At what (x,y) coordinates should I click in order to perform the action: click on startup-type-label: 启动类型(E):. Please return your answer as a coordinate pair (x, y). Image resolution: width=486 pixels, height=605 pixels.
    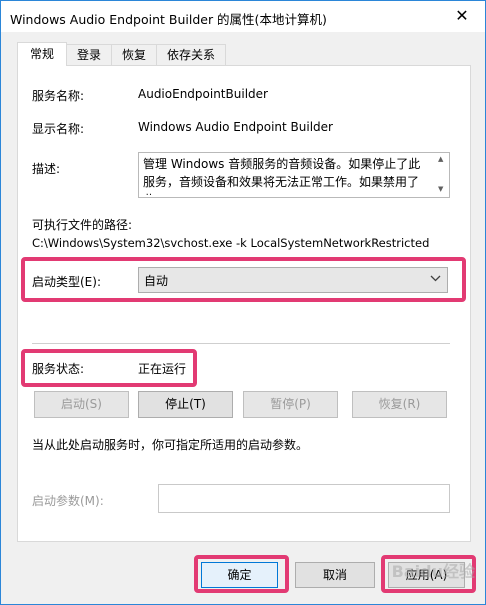
    Looking at the image, I should click on (66, 282).